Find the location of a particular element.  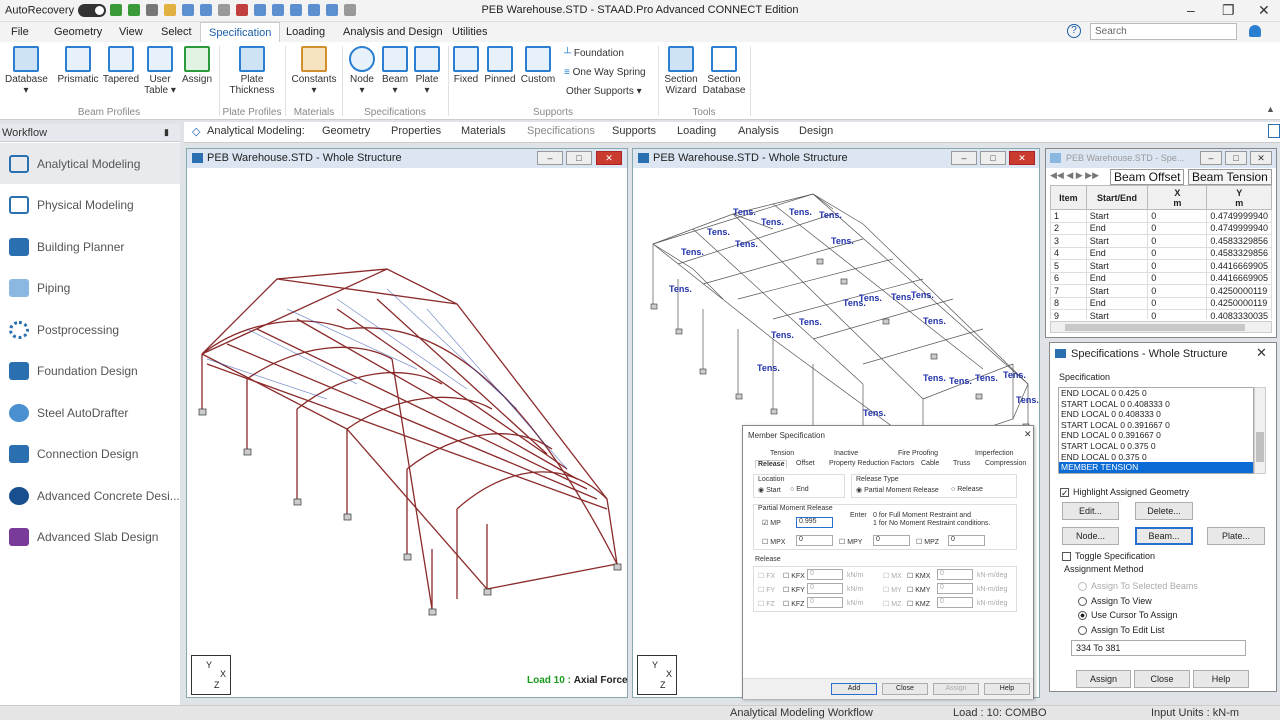

kfx-checkbox: ☐ KFX is located at coordinates (794, 576).